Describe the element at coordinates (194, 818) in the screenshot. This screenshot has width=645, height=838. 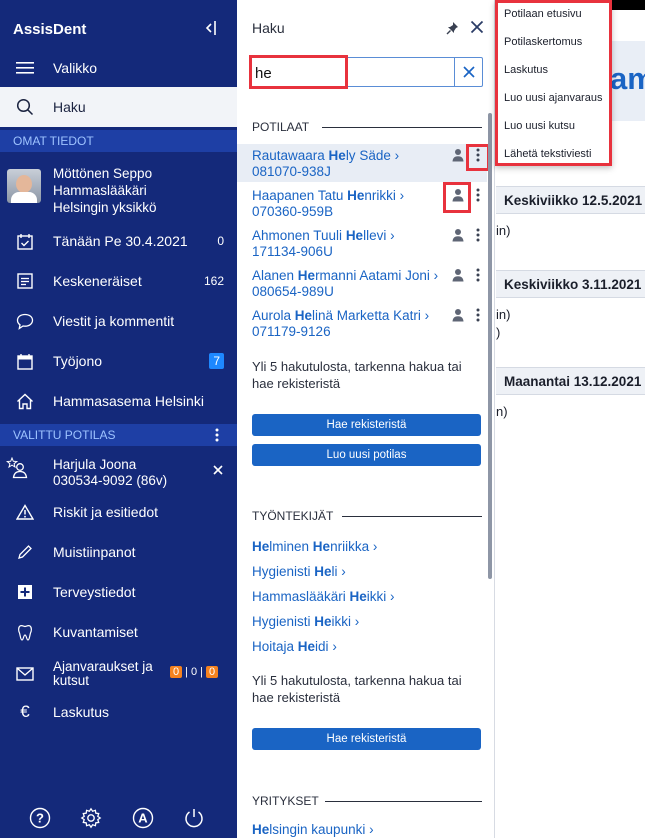
I see `power-icon` at that location.